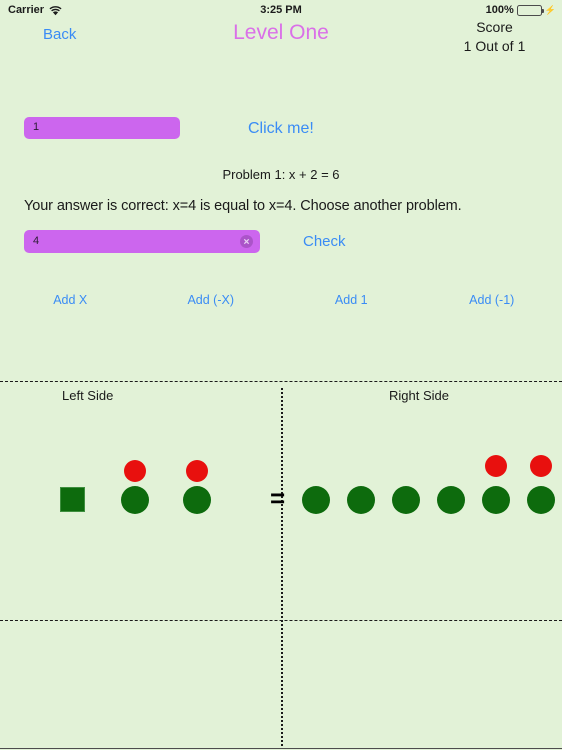  I want to click on score-display: Score 1 Out of 1, so click(494, 37).